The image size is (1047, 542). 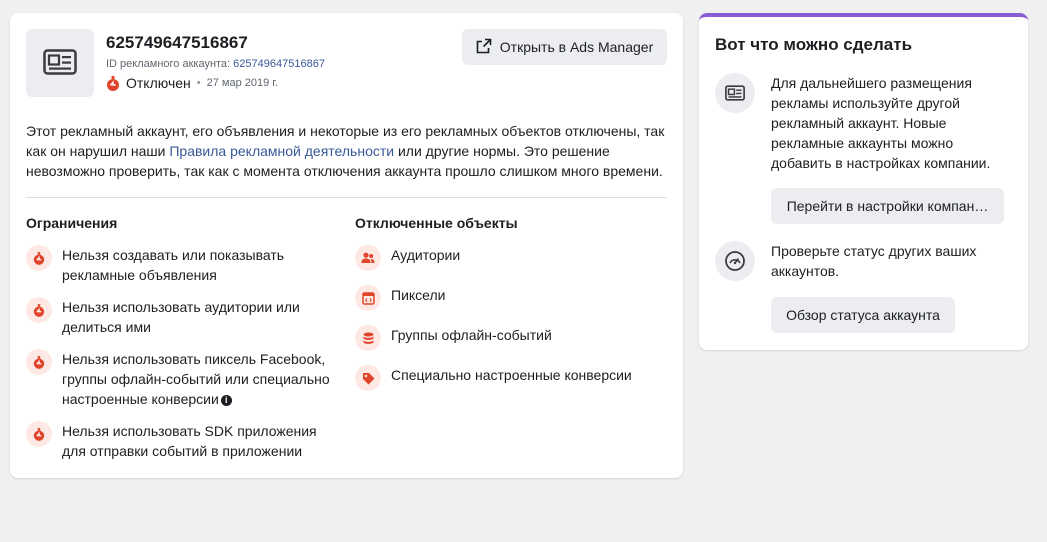 I want to click on status-date: 27 мар 2019 г., so click(x=242, y=83).